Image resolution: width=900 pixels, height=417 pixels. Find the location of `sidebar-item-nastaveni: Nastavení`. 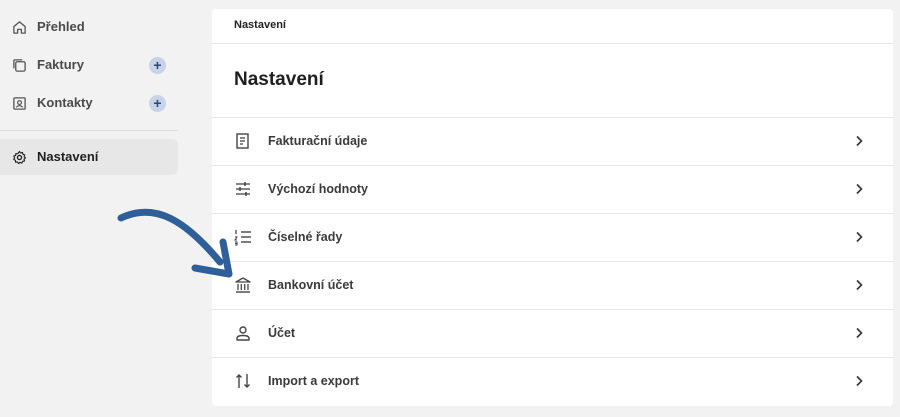

sidebar-item-nastaveni: Nastavení is located at coordinates (89, 157).